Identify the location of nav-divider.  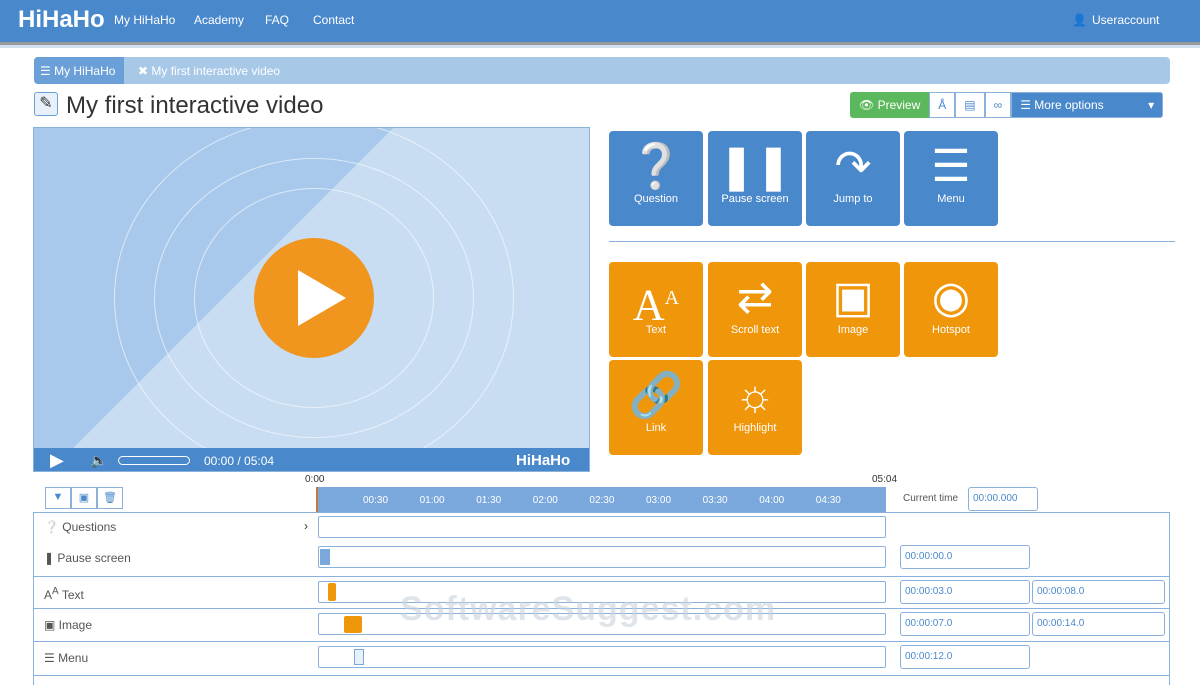
(600, 44).